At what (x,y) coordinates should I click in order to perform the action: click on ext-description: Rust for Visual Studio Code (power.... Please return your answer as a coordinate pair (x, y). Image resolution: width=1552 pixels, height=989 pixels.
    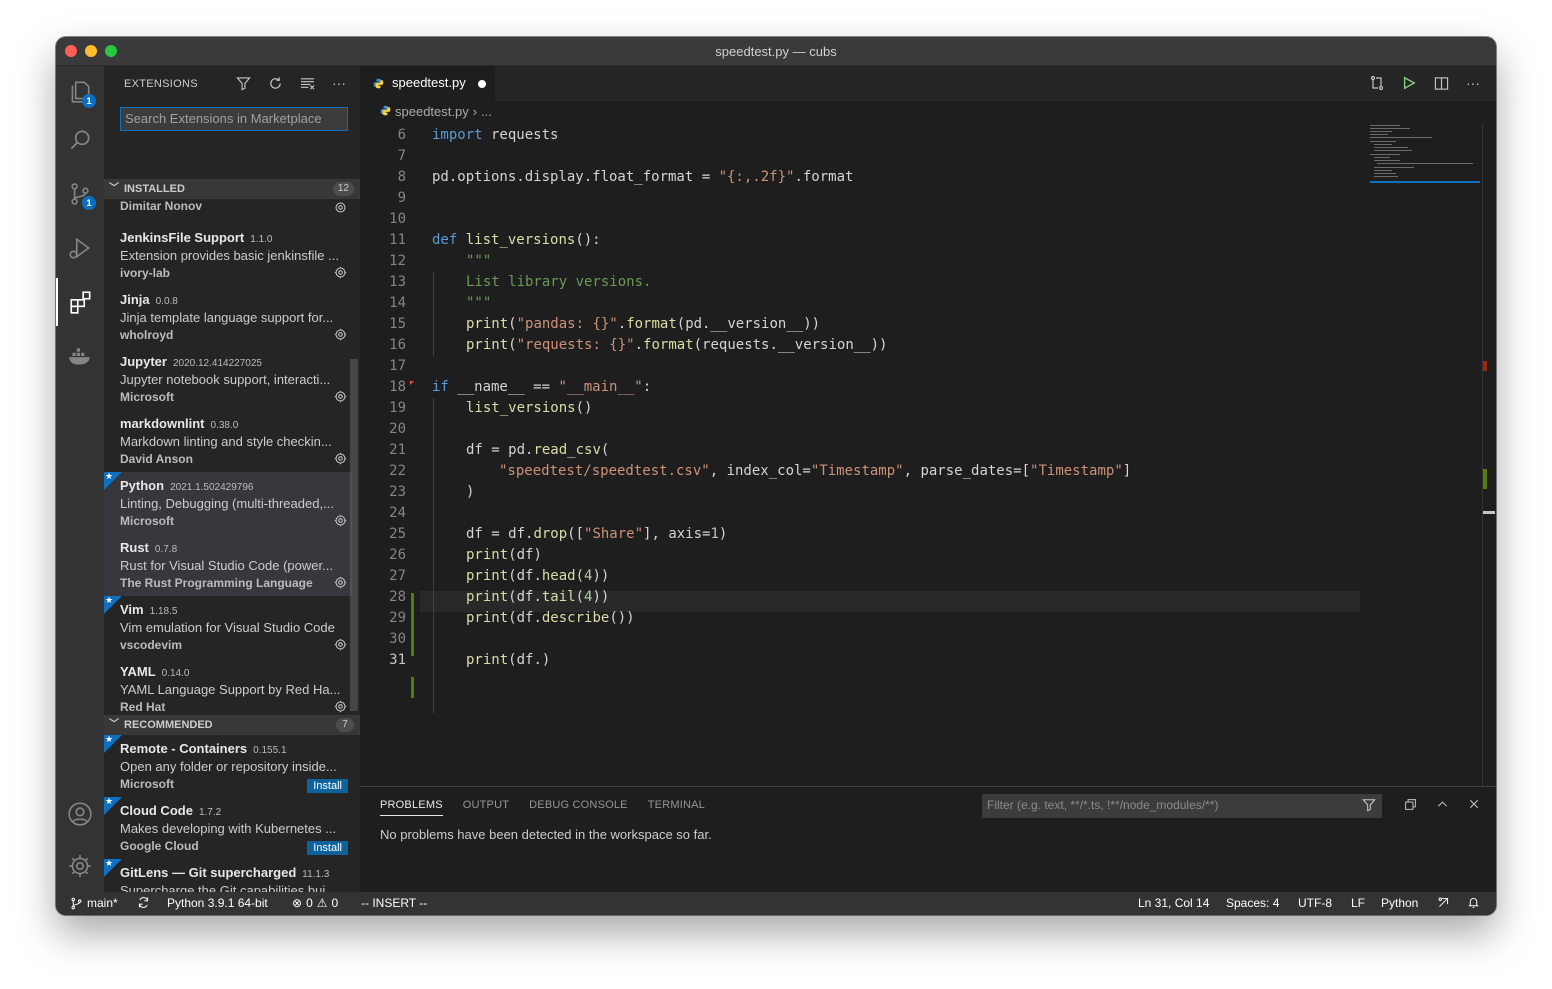
    Looking at the image, I should click on (226, 565).